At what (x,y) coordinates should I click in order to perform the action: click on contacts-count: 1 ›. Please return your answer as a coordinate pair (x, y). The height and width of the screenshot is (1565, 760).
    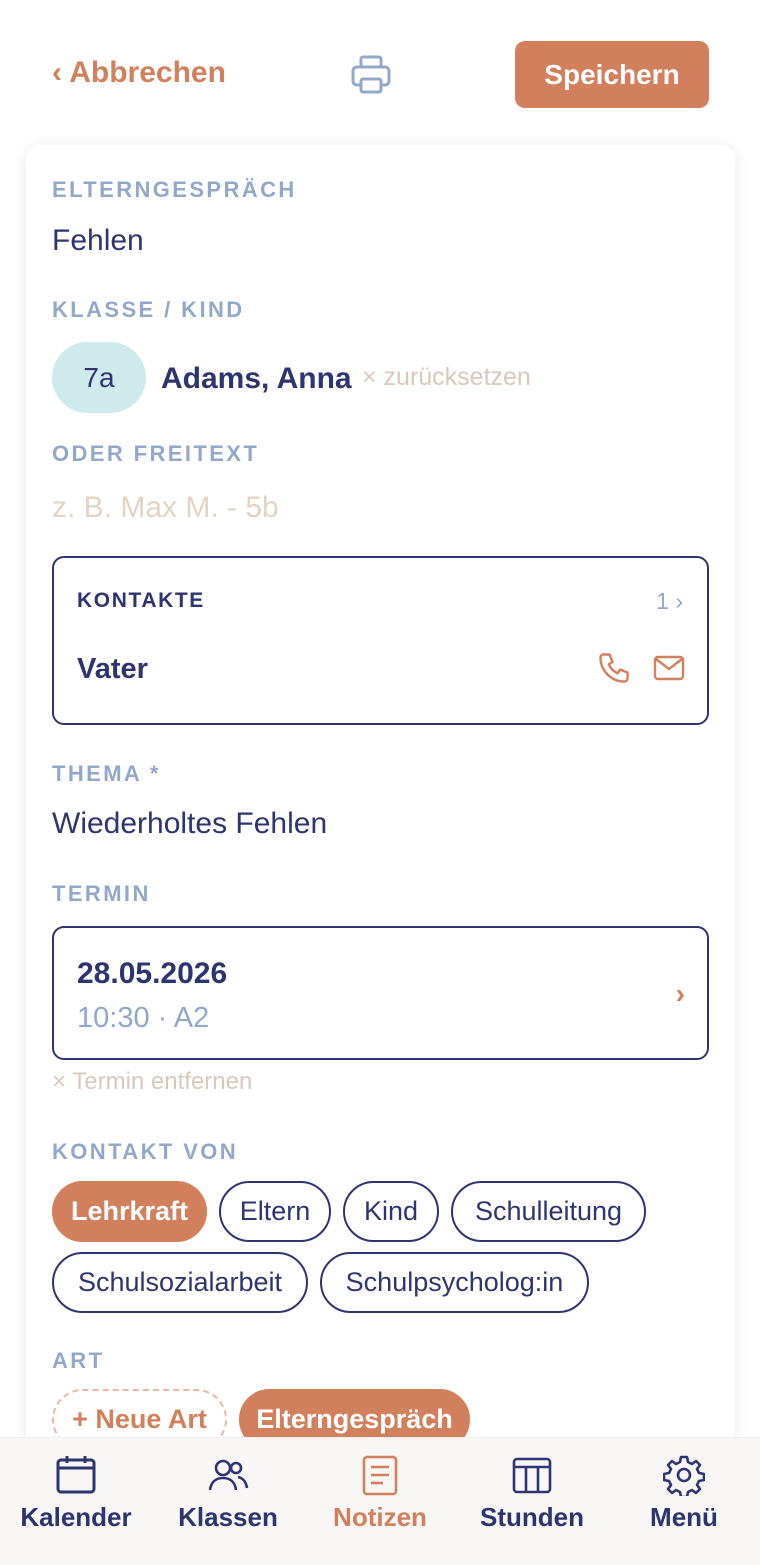
    Looking at the image, I should click on (669, 601).